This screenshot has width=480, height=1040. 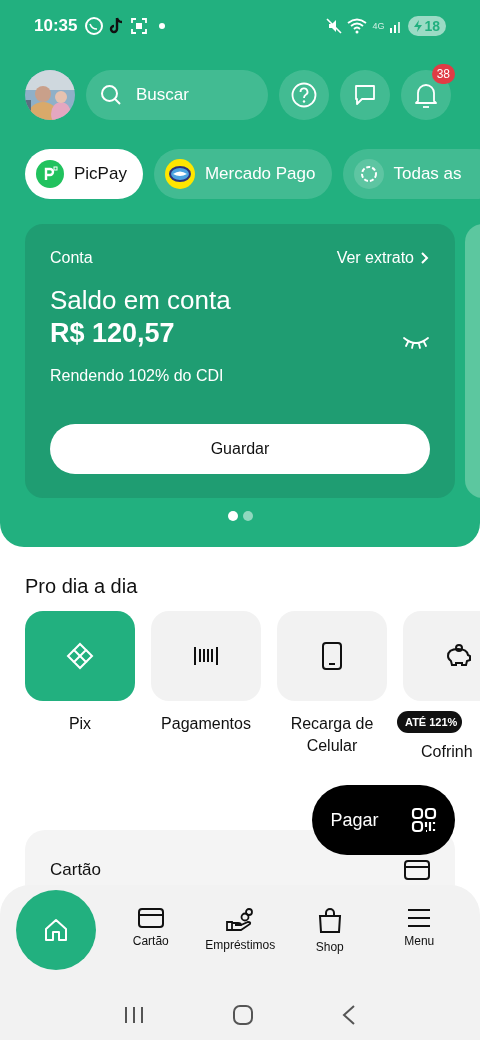 What do you see at coordinates (94, 26) in the screenshot?
I see `chat-app-icon` at bounding box center [94, 26].